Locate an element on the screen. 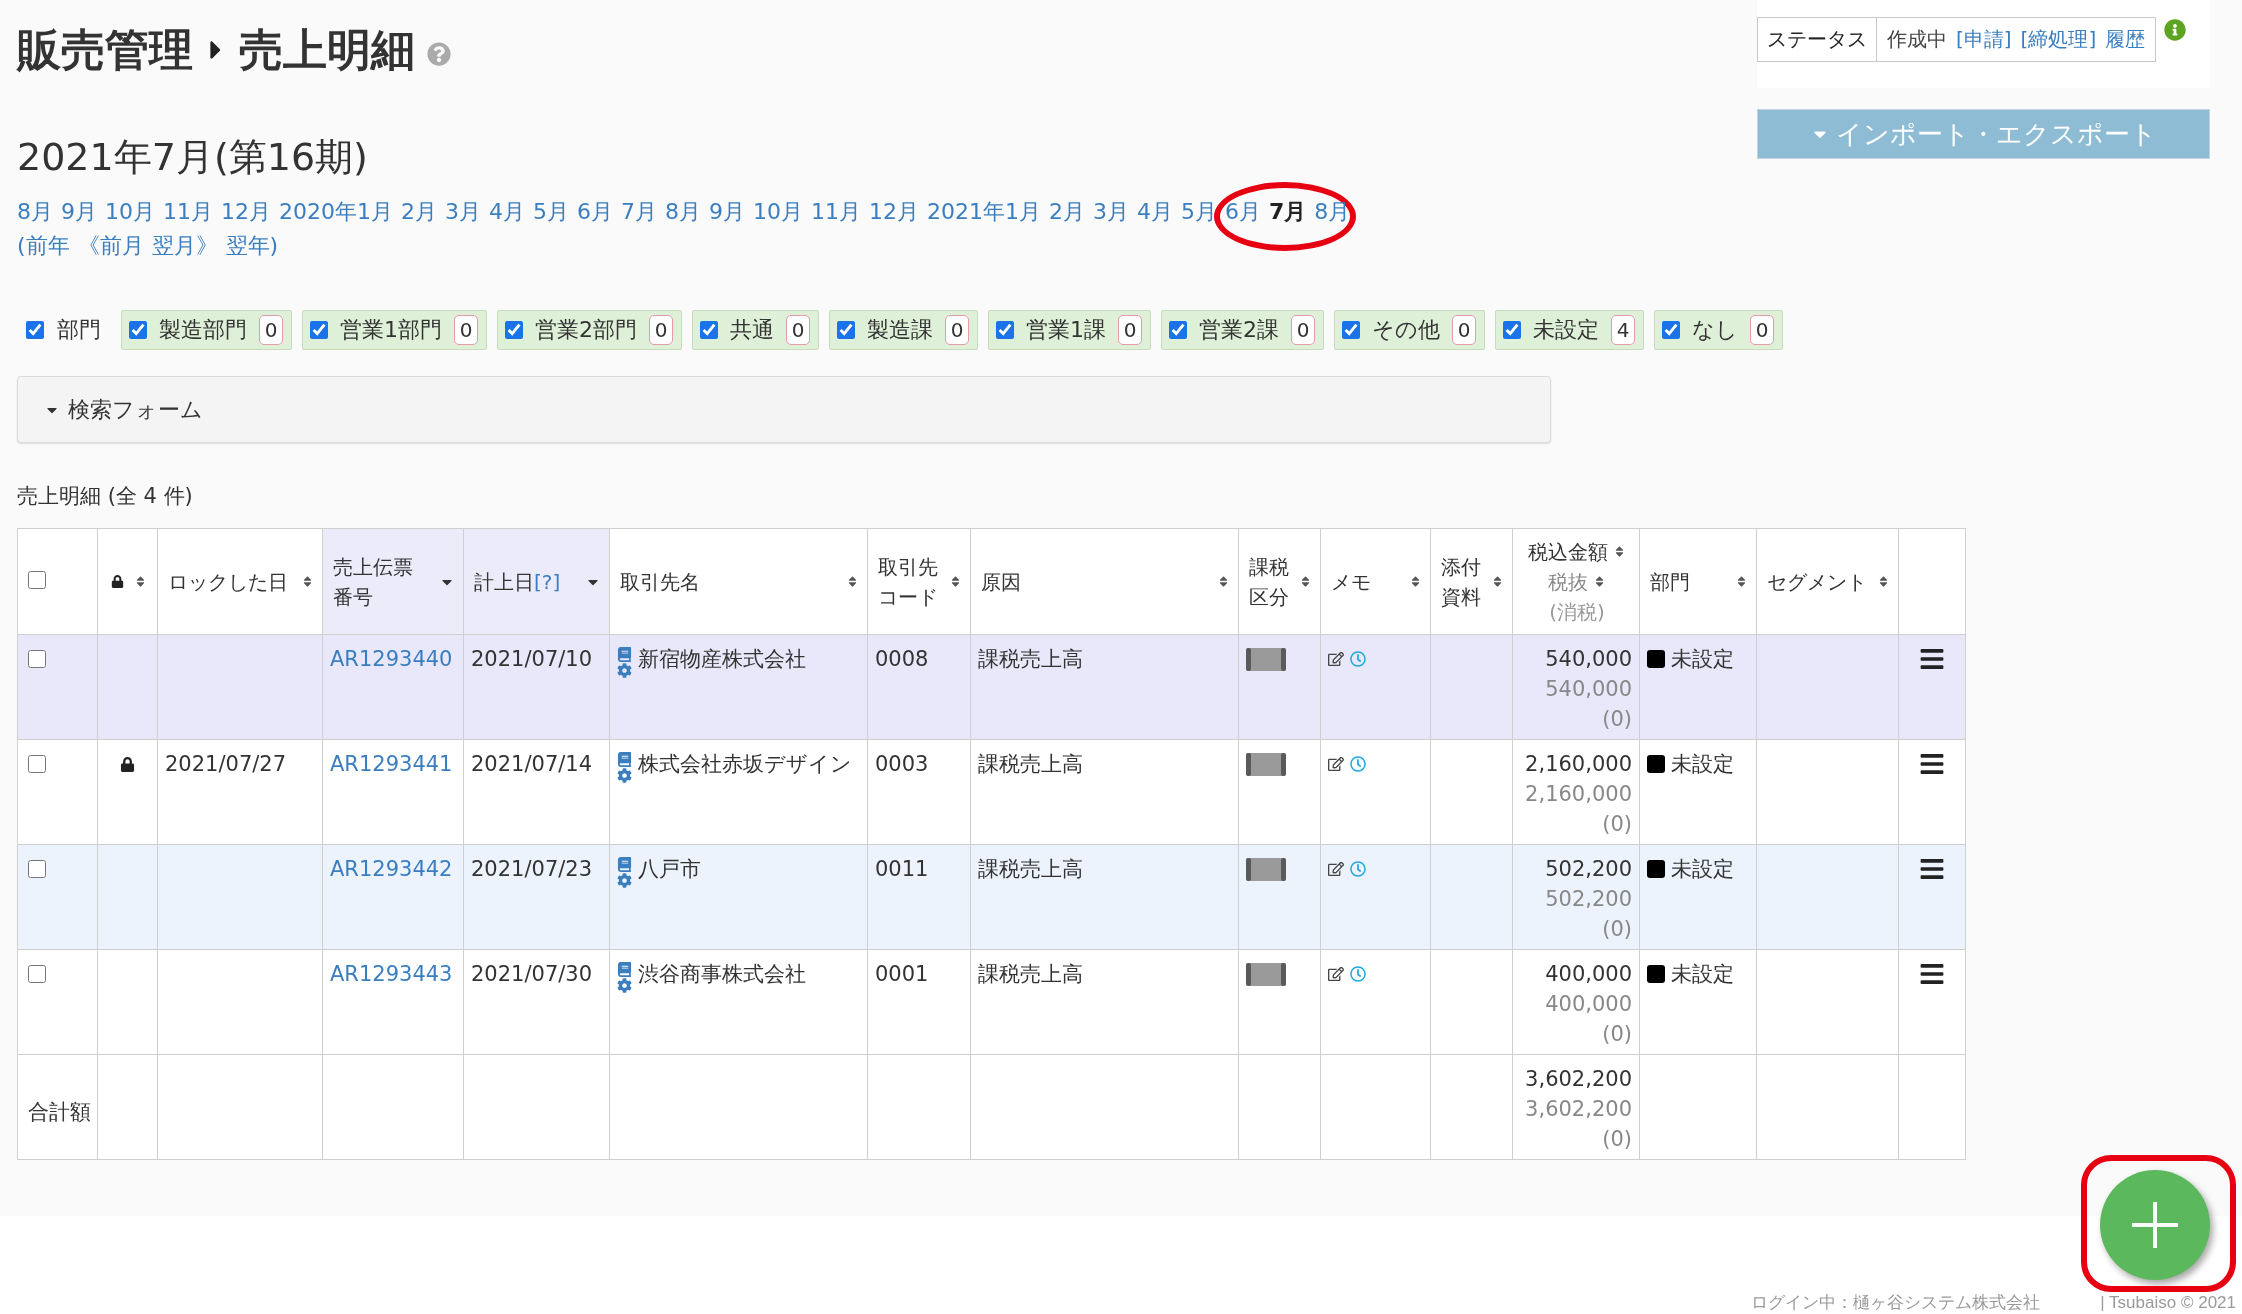  help-link: [?] is located at coordinates (547, 581).